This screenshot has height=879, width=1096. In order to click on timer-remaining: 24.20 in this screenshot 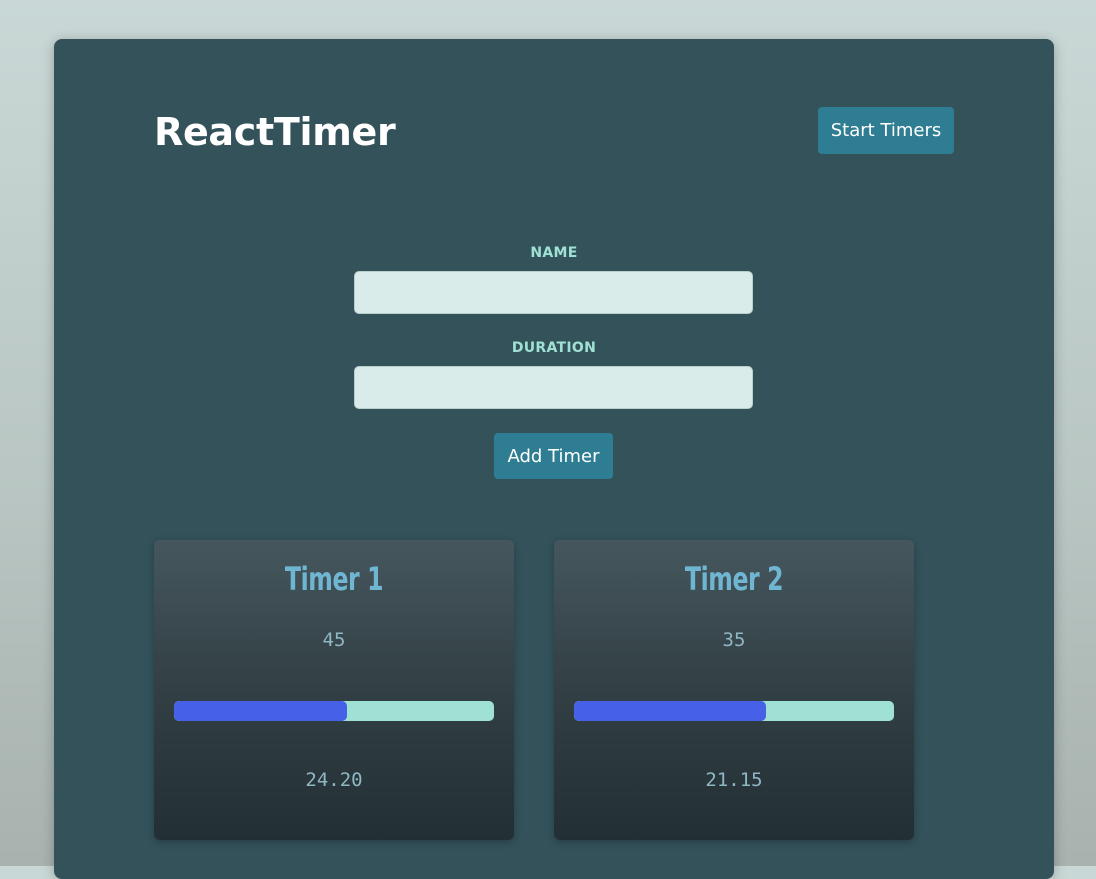, I will do `click(334, 780)`.